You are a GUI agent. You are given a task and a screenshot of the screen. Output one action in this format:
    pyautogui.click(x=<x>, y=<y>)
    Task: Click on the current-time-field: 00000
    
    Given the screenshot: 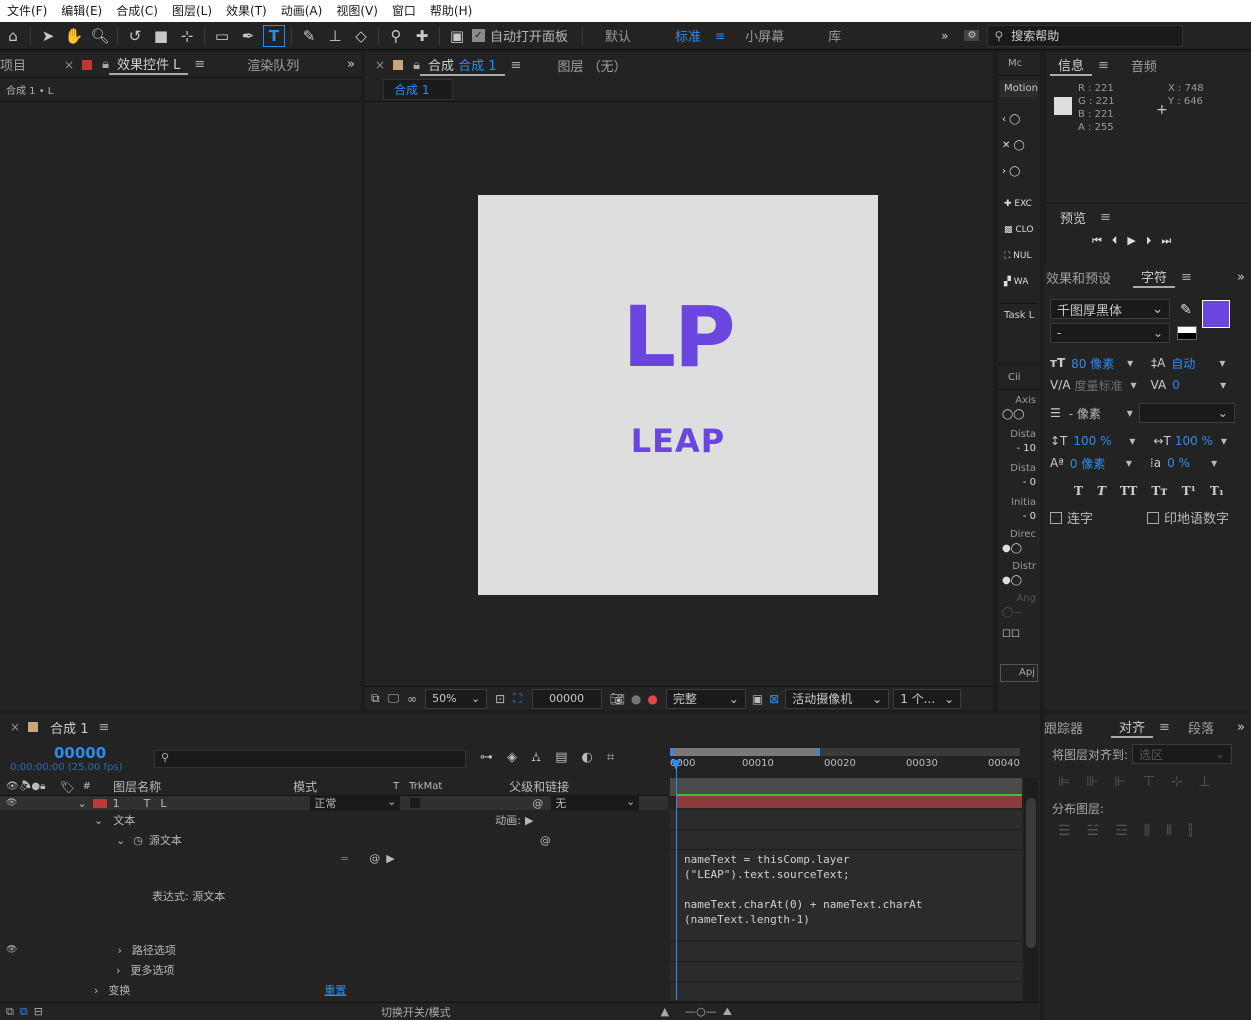 What is the action you would take?
    pyautogui.click(x=566, y=698)
    